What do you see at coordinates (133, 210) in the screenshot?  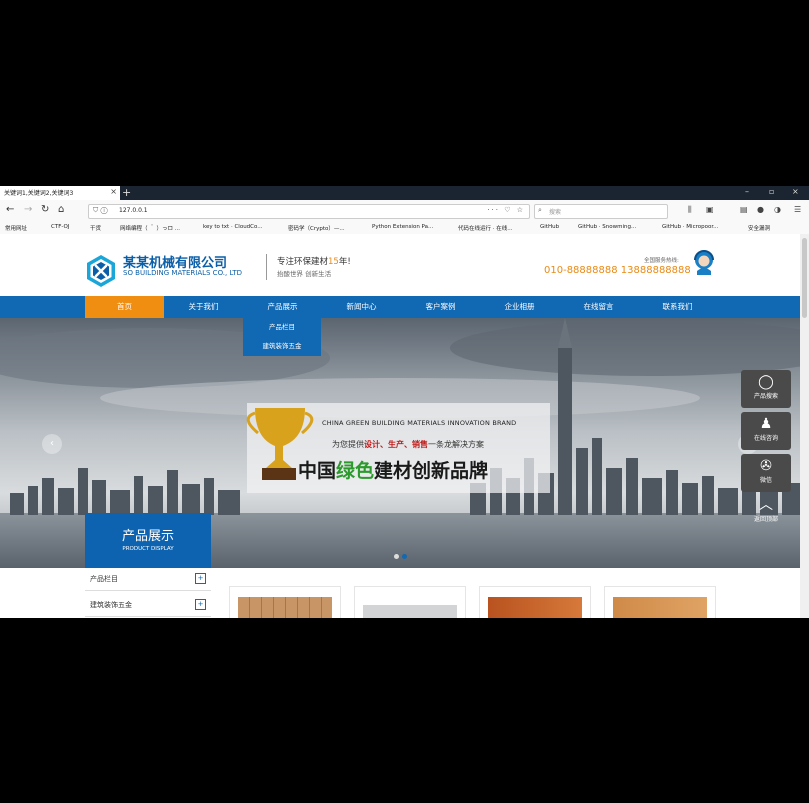 I see `url-text: 127.0.0.1` at bounding box center [133, 210].